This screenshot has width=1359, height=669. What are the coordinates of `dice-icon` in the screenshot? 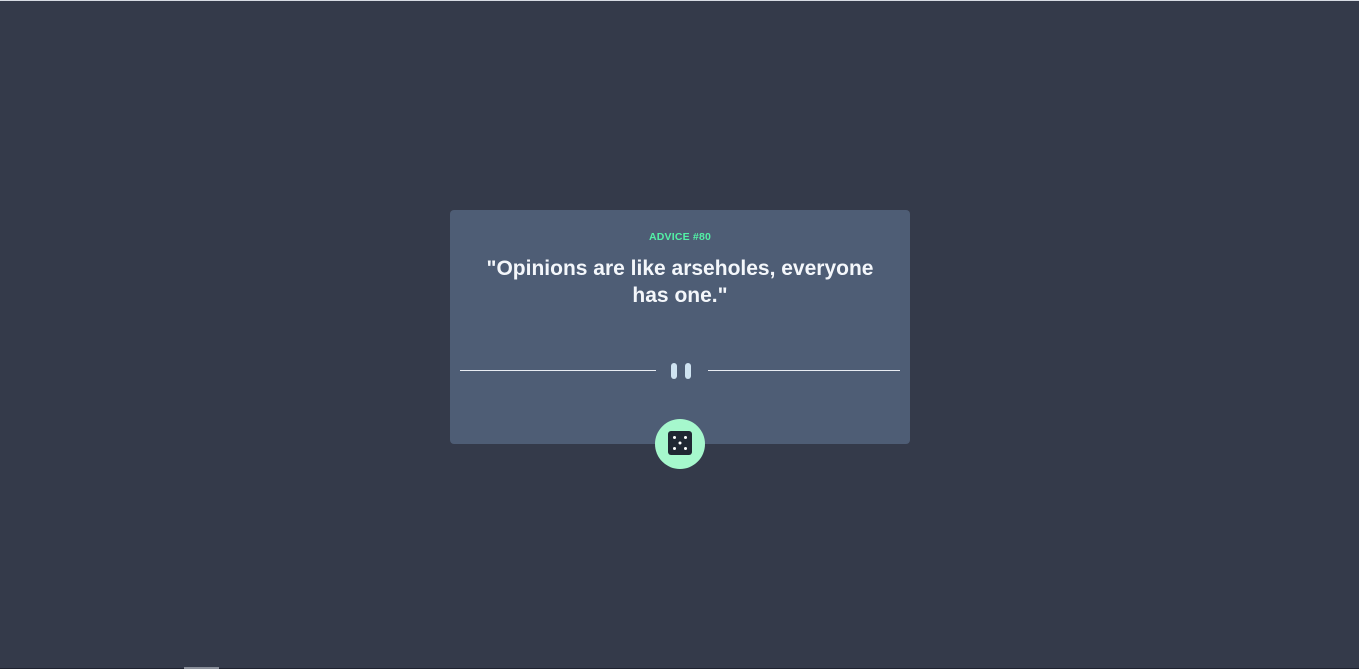 It's located at (680, 443).